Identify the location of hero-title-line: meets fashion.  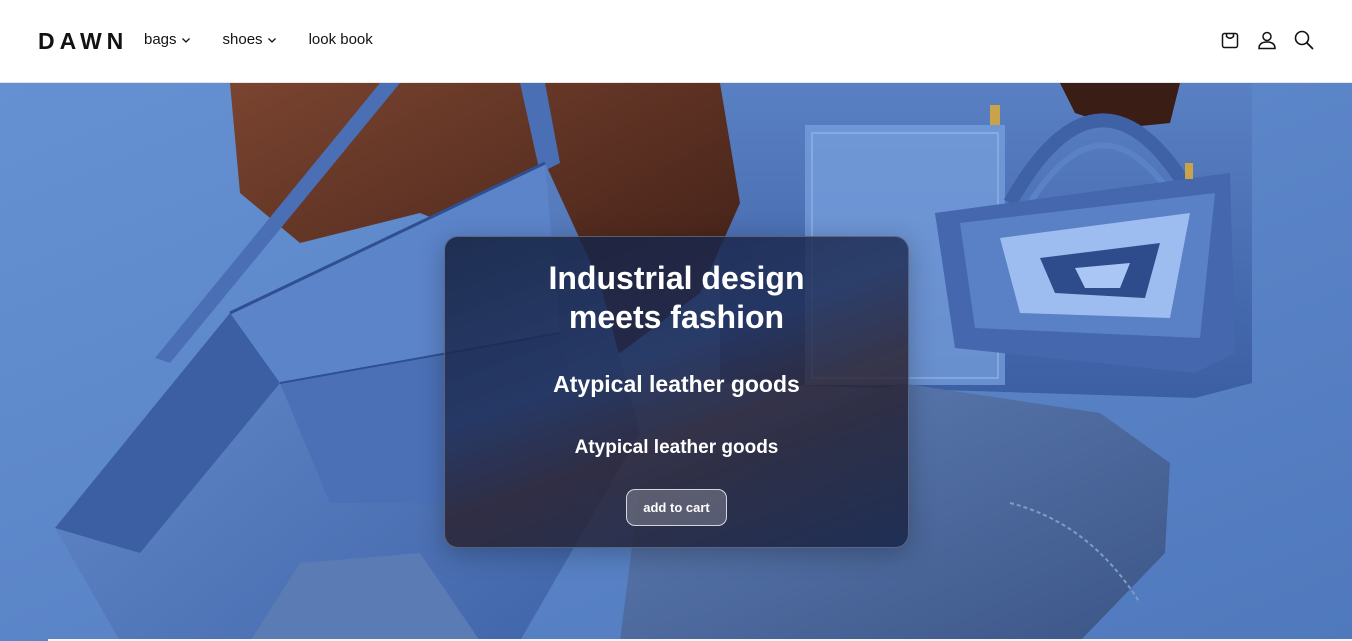
(676, 317).